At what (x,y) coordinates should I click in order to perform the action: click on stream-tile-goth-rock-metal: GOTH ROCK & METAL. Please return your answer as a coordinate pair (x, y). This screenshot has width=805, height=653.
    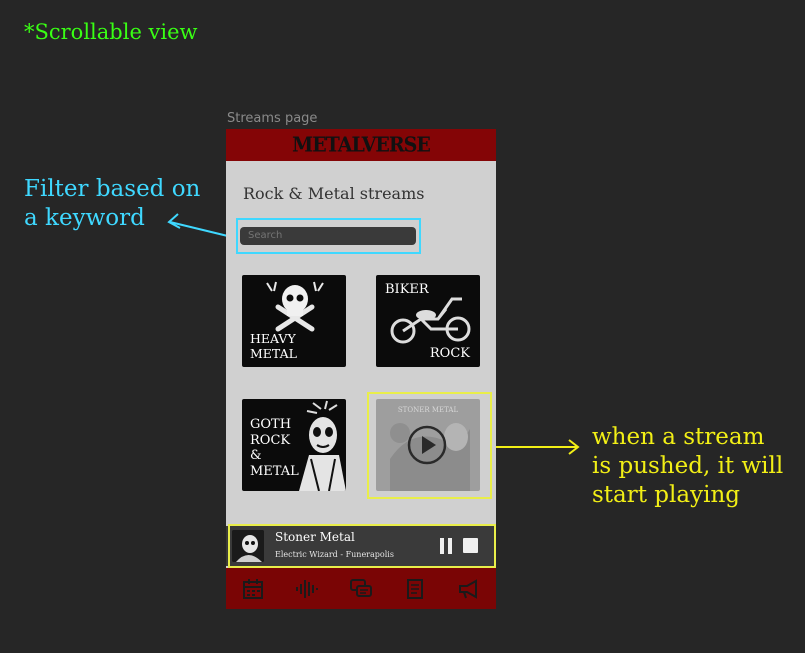
    Looking at the image, I should click on (294, 445).